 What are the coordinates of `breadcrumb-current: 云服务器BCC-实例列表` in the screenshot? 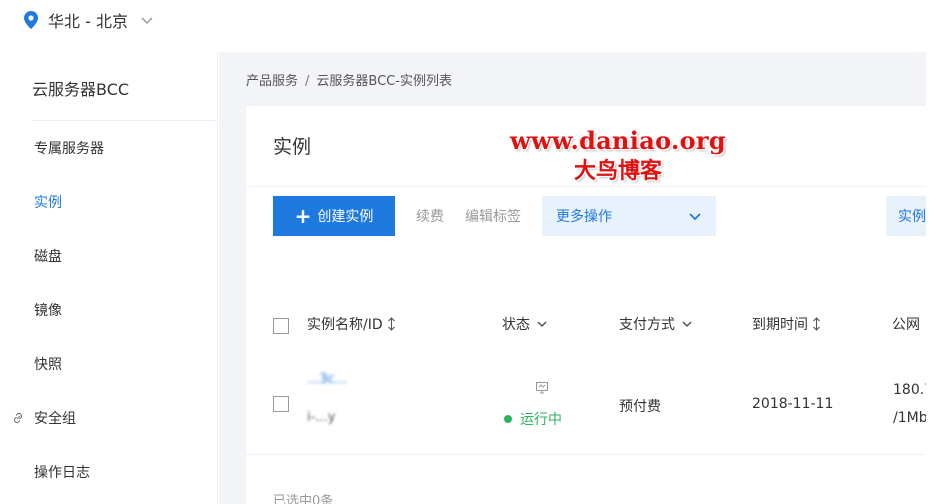 It's located at (384, 81).